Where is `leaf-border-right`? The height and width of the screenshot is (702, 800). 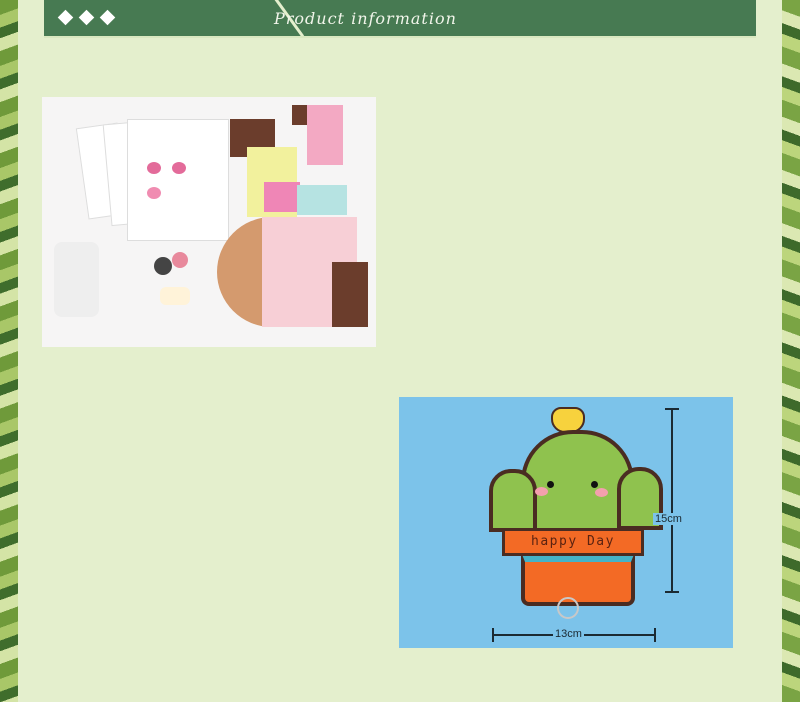
leaf-border-right is located at coordinates (791, 351).